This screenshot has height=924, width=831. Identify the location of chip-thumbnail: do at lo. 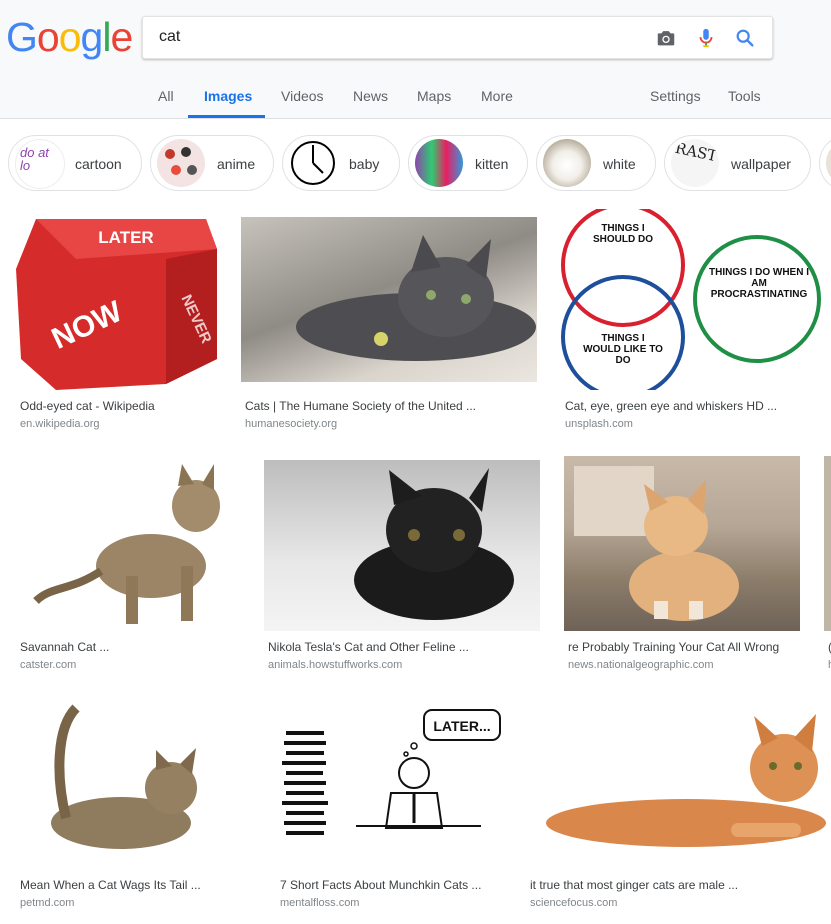
(40, 164).